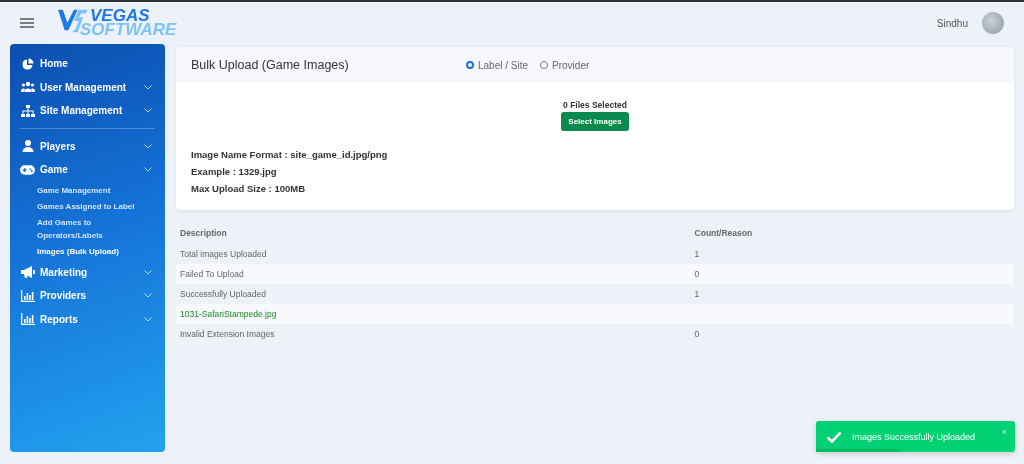 This screenshot has width=1024, height=464. What do you see at coordinates (96, 64) in the screenshot?
I see `nav-item: Home` at bounding box center [96, 64].